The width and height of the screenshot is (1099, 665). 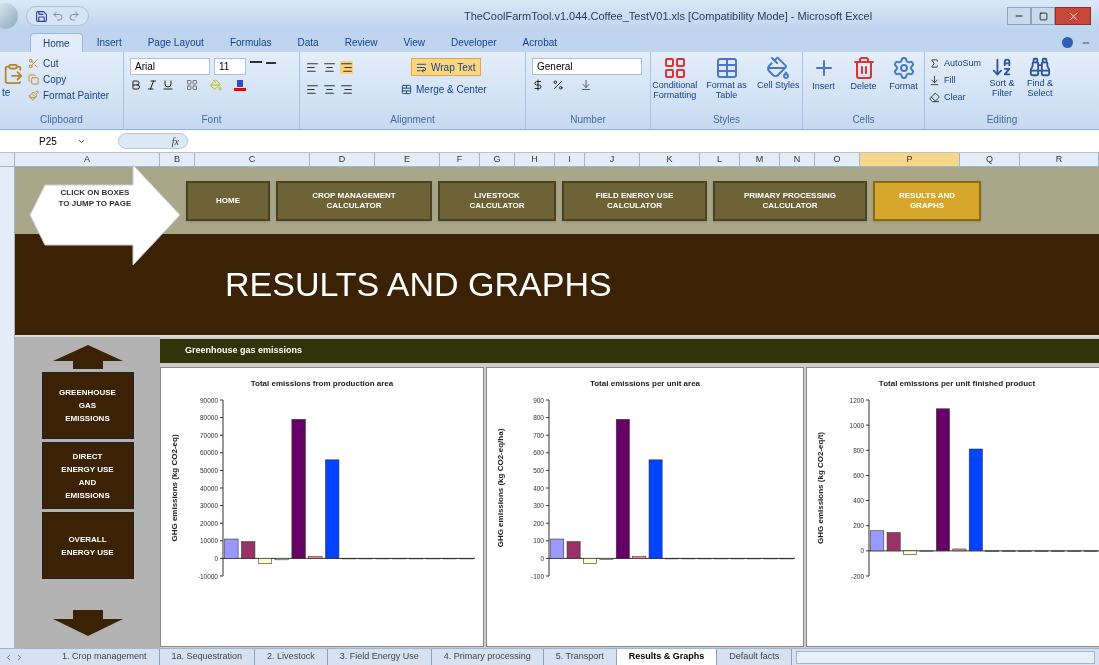 What do you see at coordinates (497, 159) in the screenshot?
I see `column-header: G` at bounding box center [497, 159].